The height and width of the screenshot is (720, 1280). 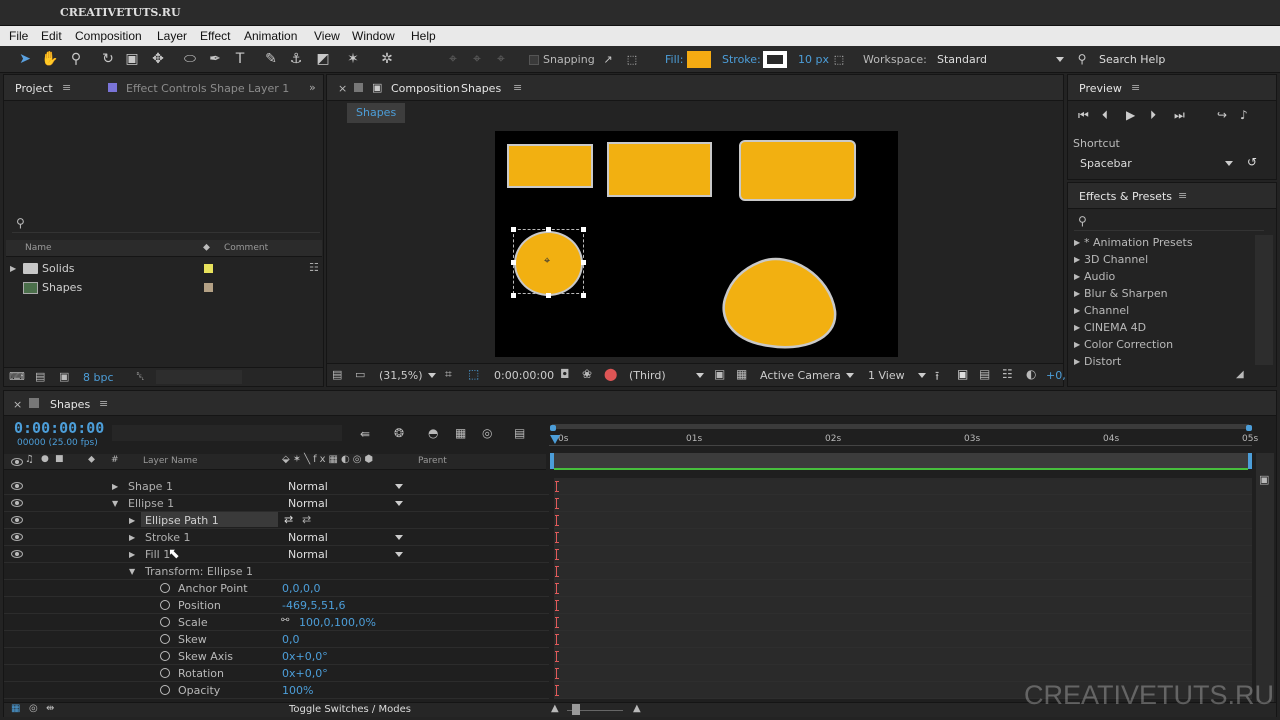 What do you see at coordinates (151, 503) in the screenshot?
I see `layer-name: Ellipse 1` at bounding box center [151, 503].